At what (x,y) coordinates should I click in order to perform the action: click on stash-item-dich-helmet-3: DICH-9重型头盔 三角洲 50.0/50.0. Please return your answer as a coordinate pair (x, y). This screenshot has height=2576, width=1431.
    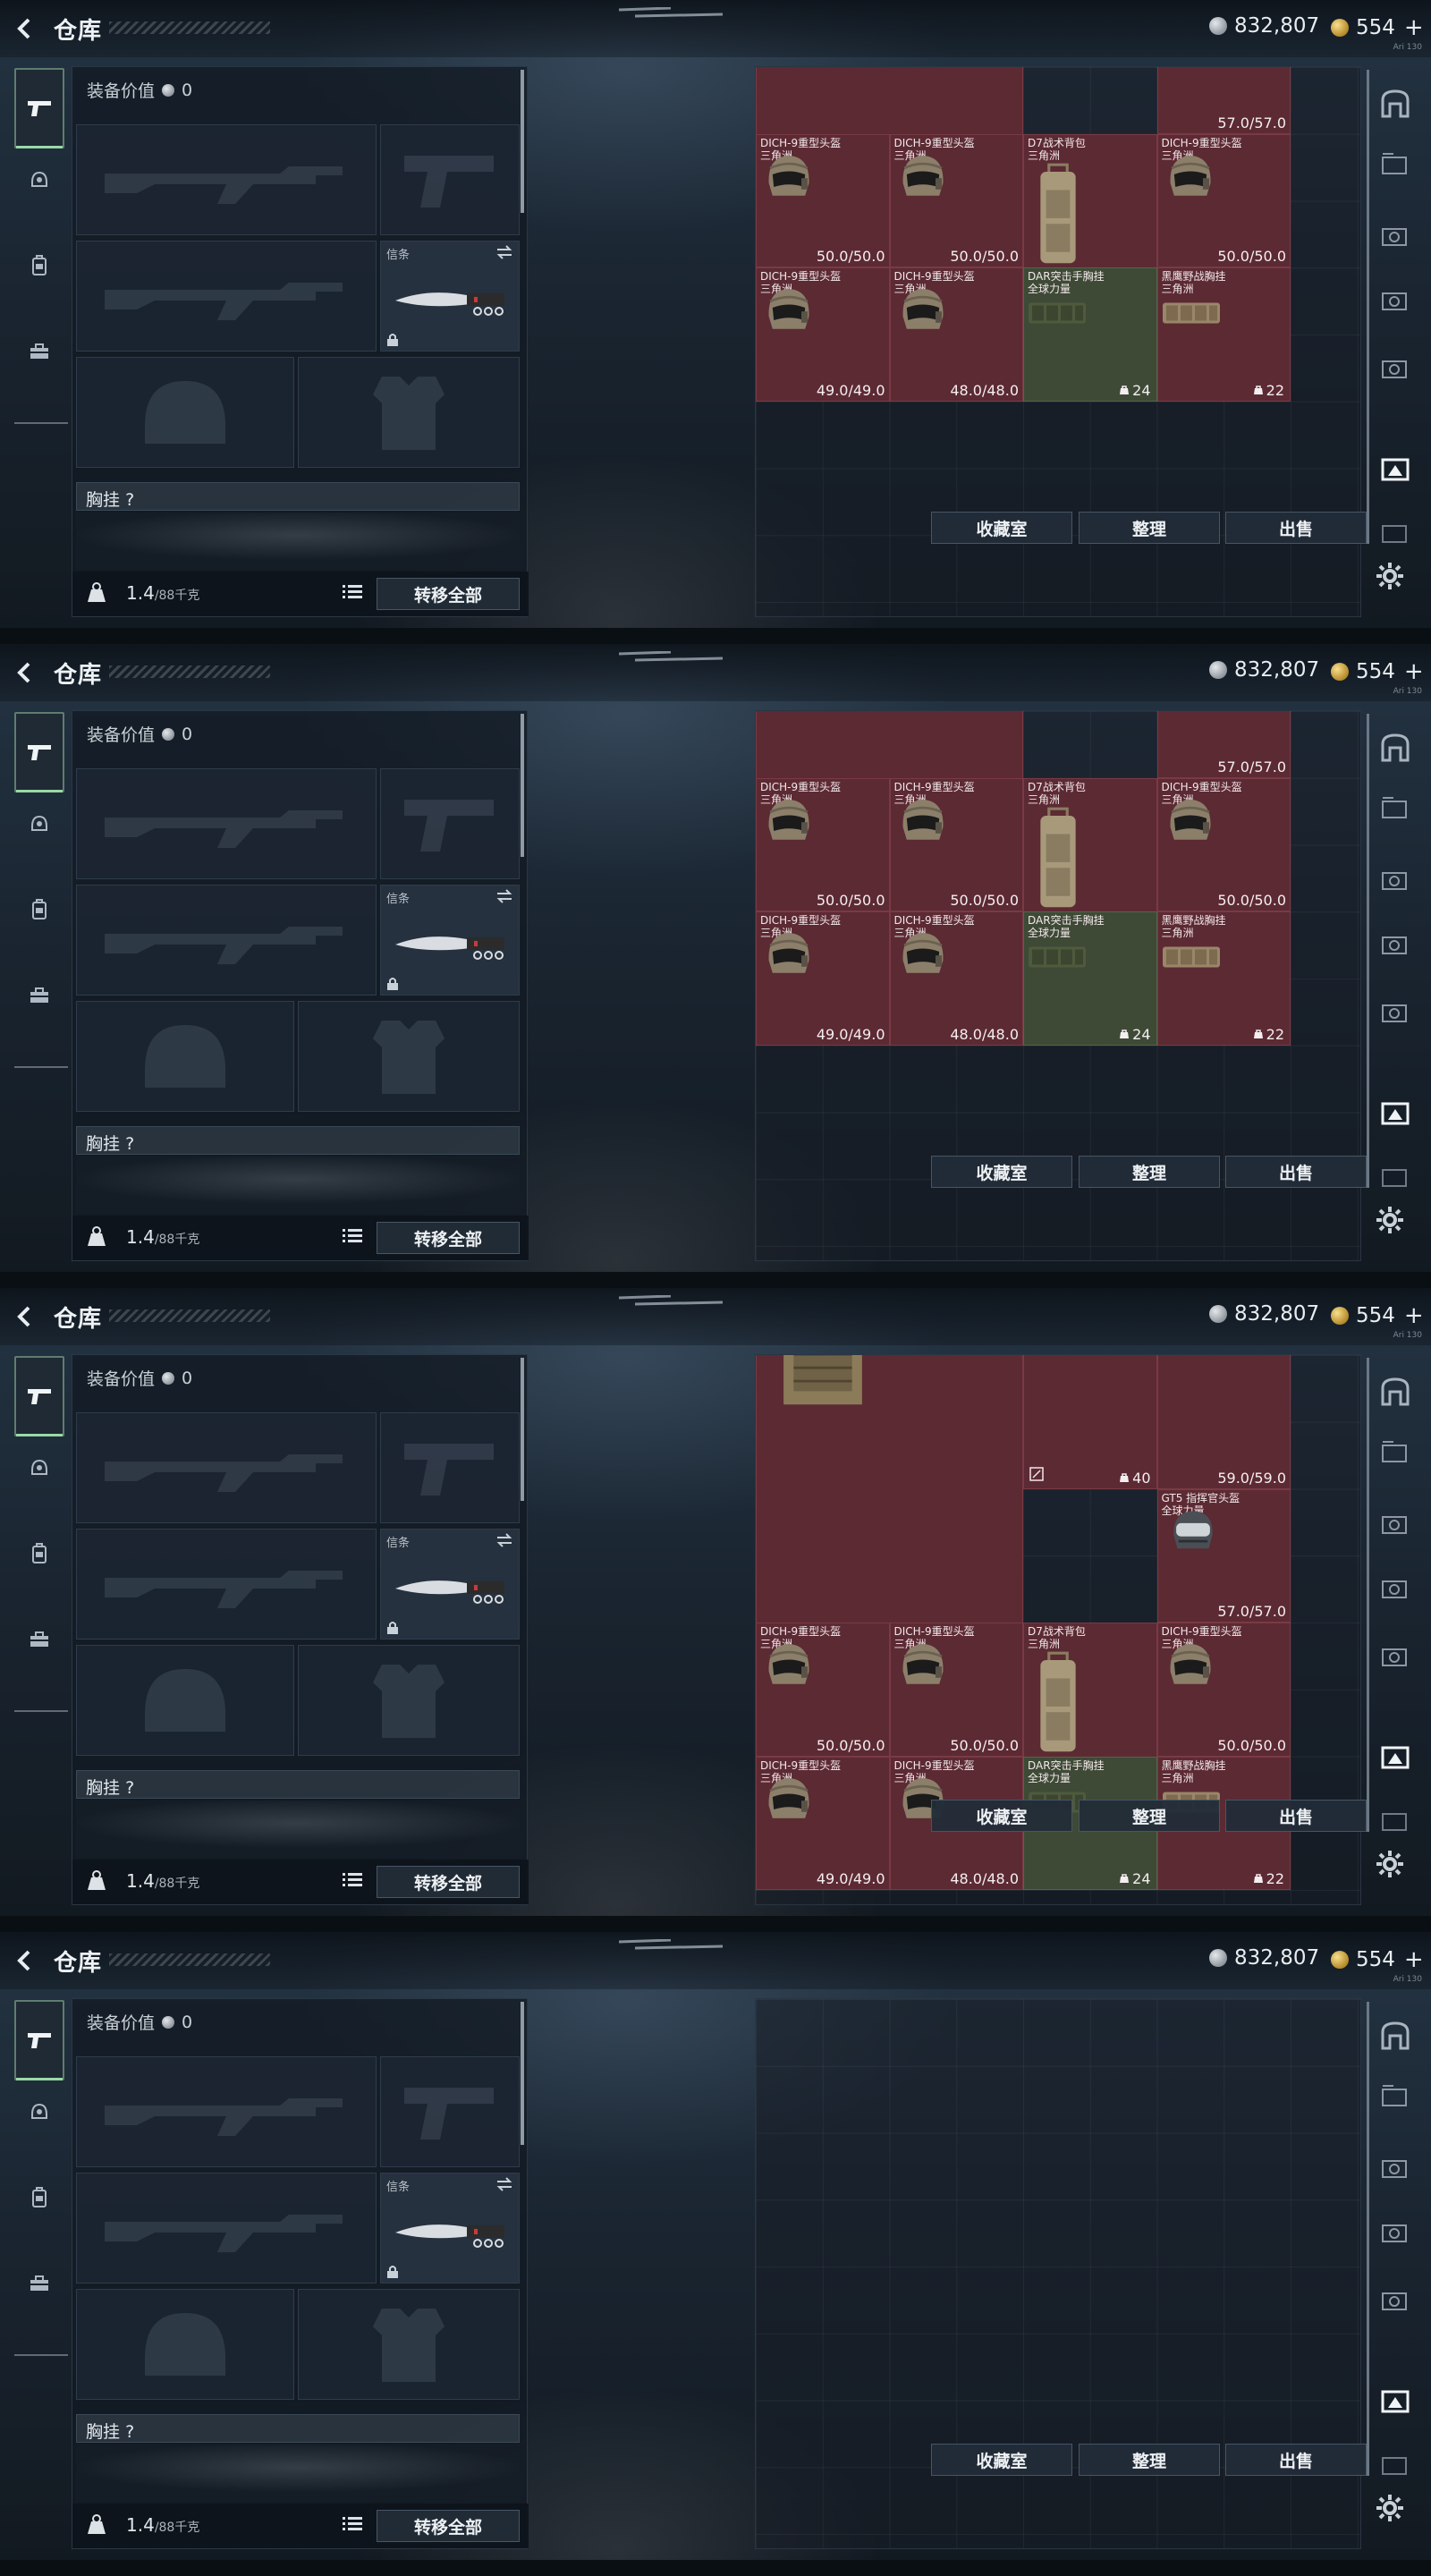
    Looking at the image, I should click on (1224, 844).